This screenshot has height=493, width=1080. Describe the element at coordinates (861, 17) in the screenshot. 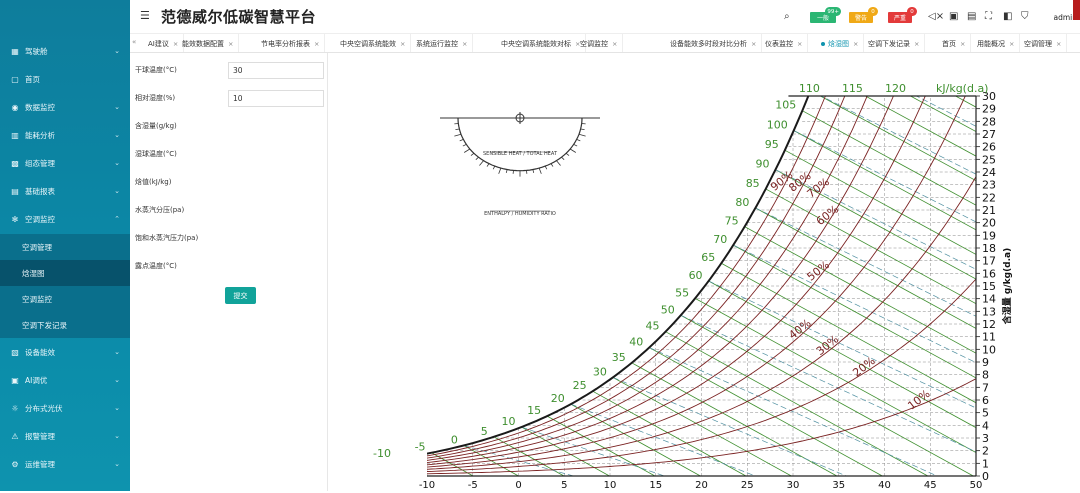

I see `alarm-warning-badge: 警告 0` at that location.